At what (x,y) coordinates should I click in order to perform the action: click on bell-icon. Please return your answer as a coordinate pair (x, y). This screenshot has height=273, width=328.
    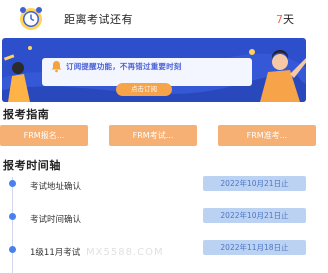
    Looking at the image, I should click on (56, 67).